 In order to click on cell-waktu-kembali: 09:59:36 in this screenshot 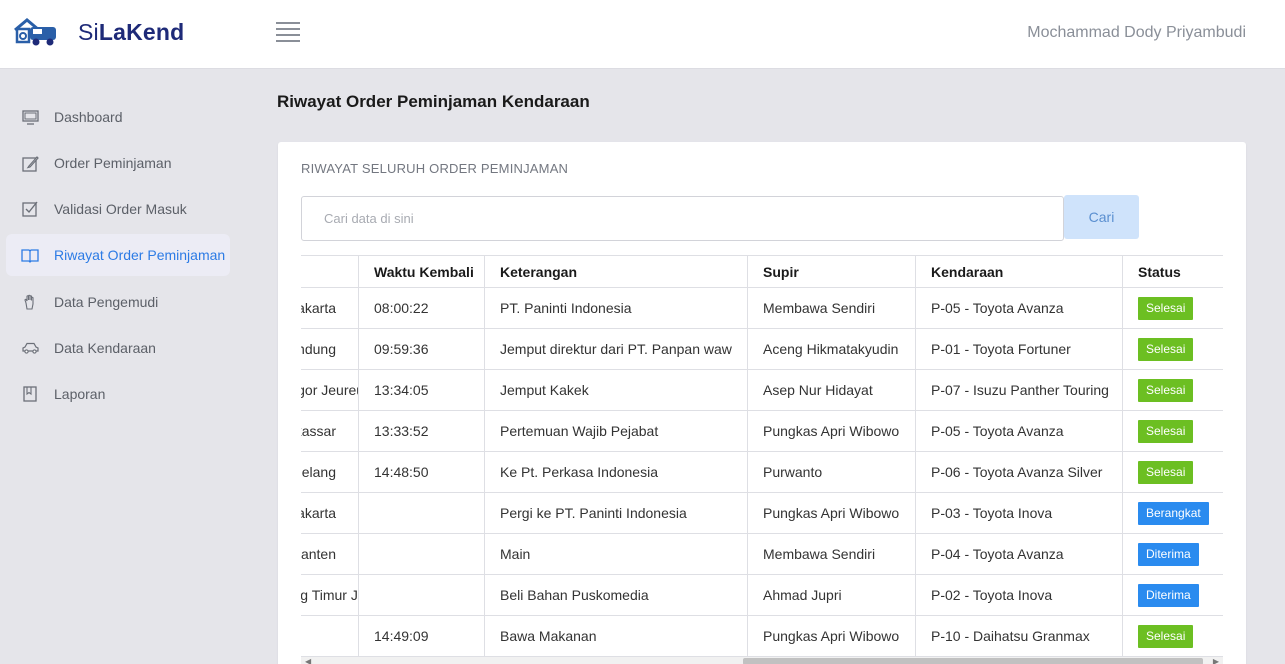, I will do `click(421, 349)`.